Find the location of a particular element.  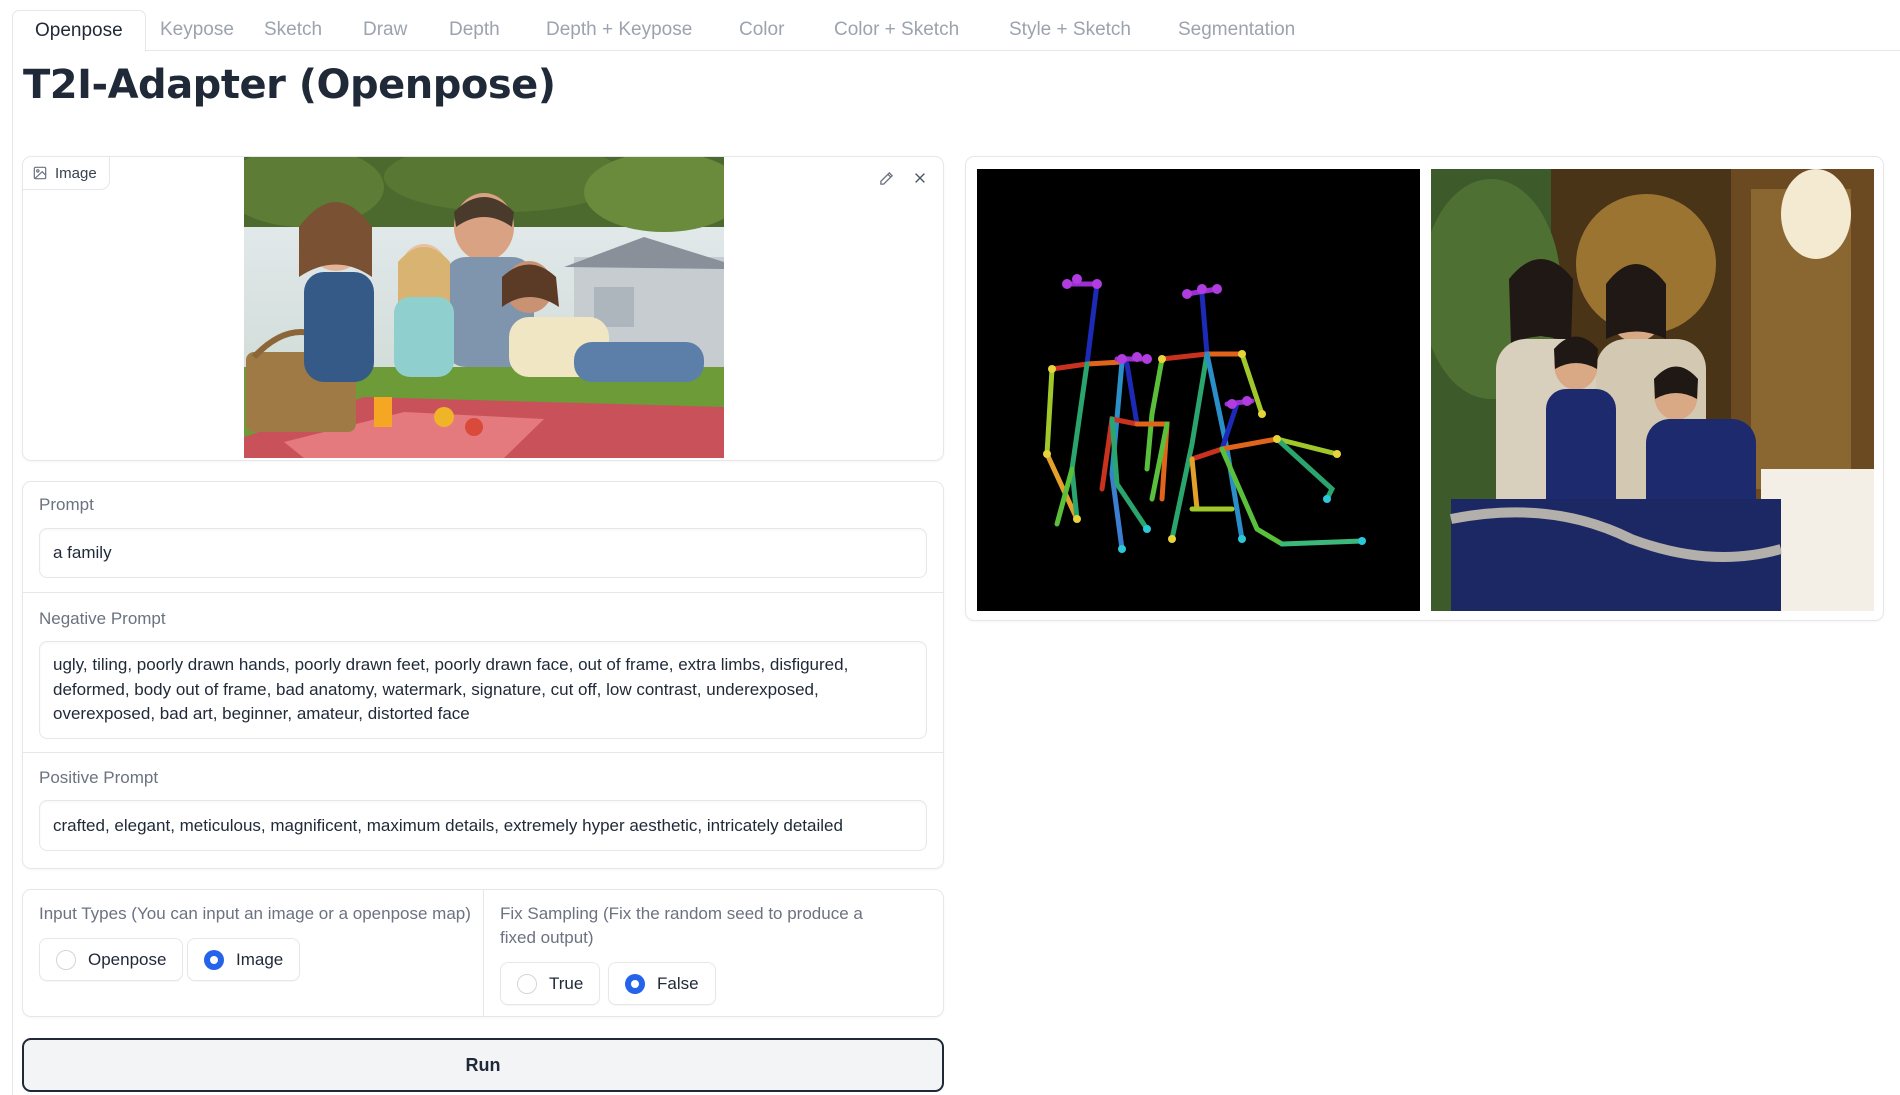

negative-prompt-label: Negative Prompt is located at coordinates (102, 618).